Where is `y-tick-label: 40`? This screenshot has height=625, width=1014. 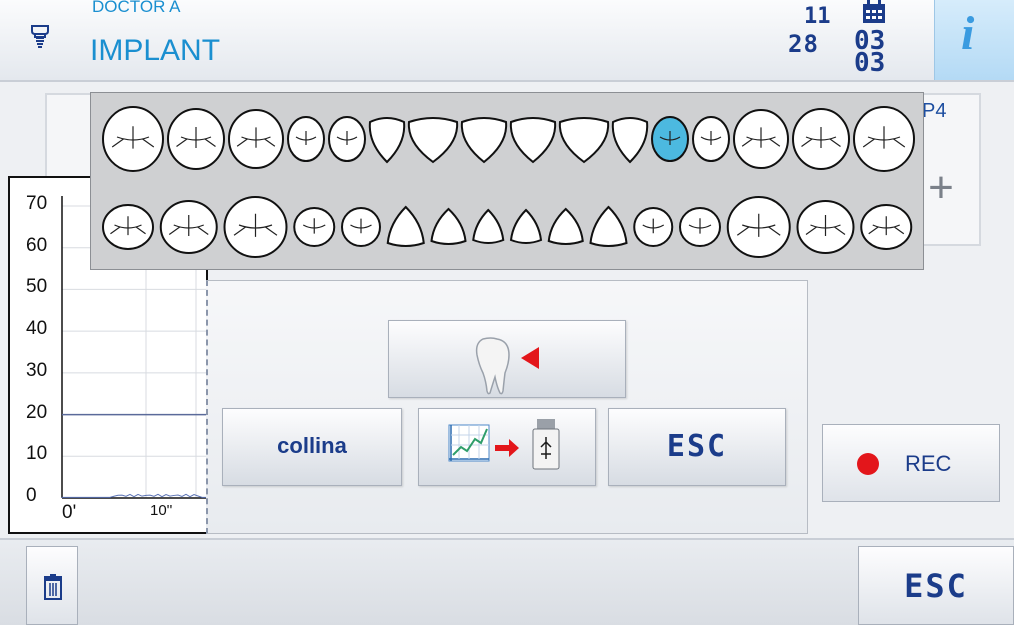 y-tick-label: 40 is located at coordinates (37, 329).